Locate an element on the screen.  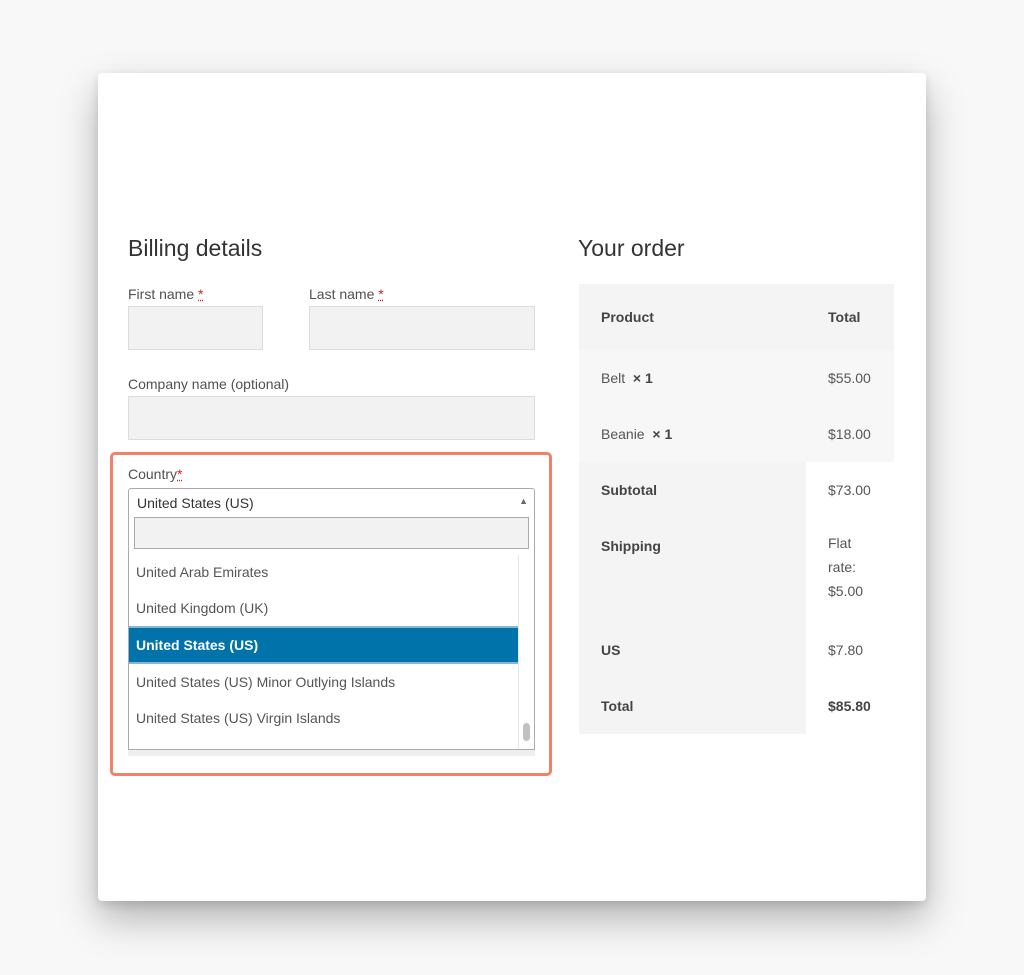
line-total: $18.00 is located at coordinates (850, 434).